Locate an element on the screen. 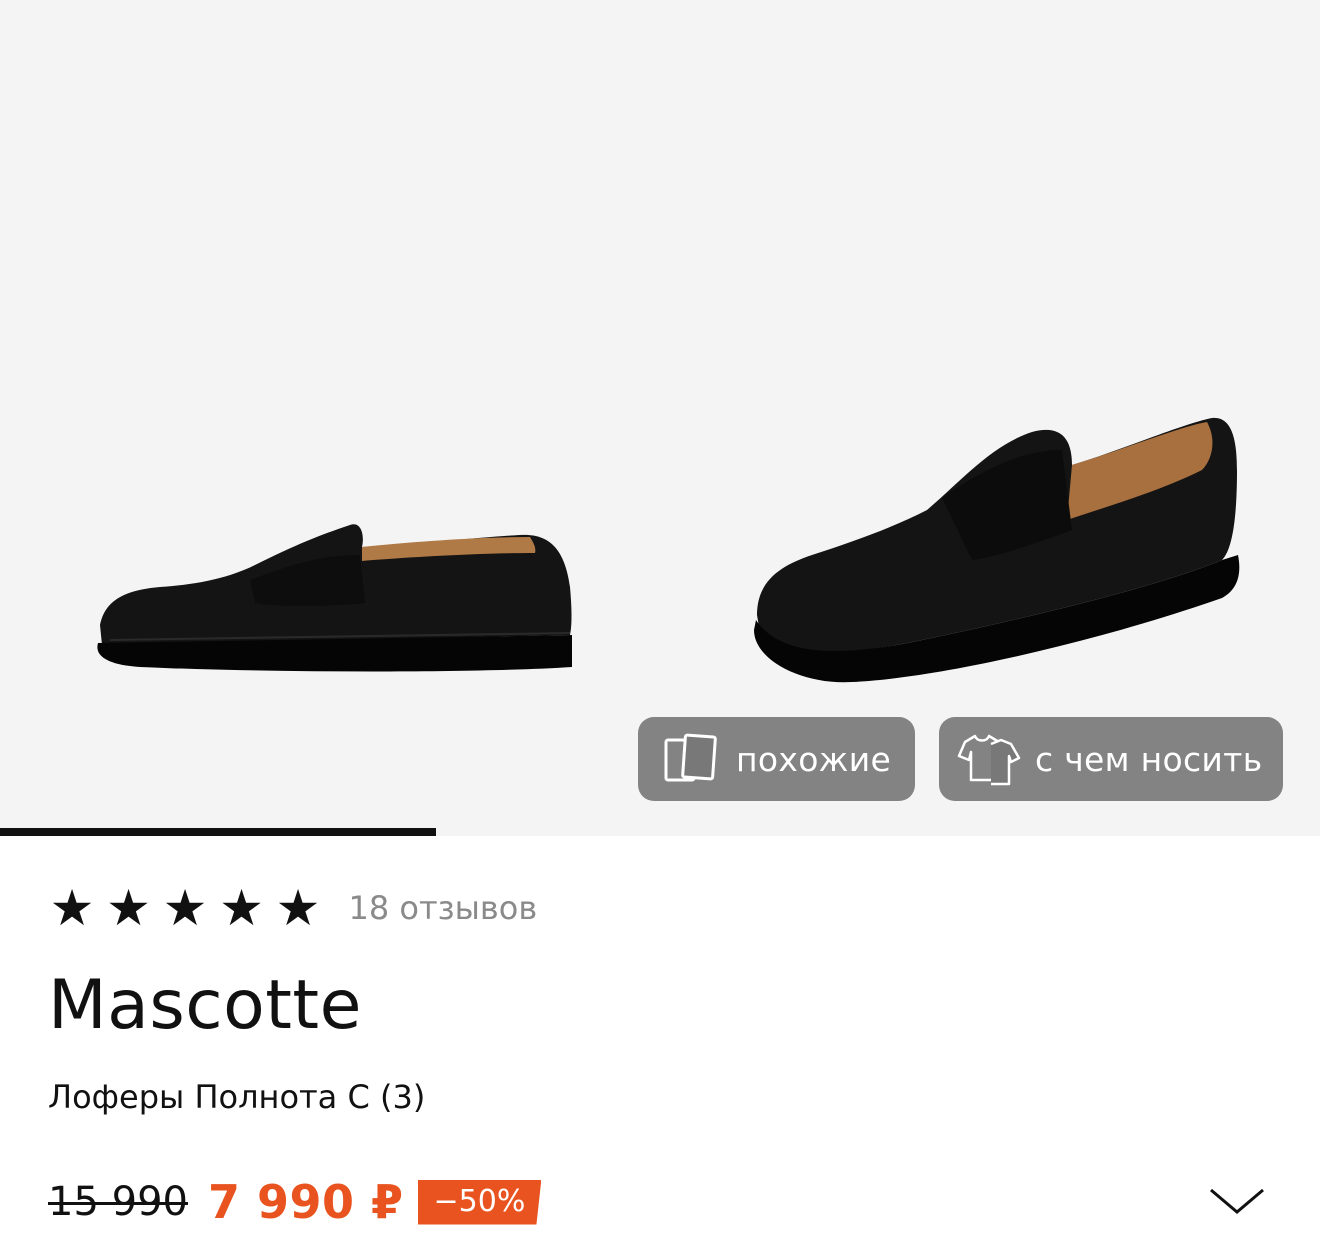 The width and height of the screenshot is (1320, 1245). chevron-down-icon is located at coordinates (1237, 1202).